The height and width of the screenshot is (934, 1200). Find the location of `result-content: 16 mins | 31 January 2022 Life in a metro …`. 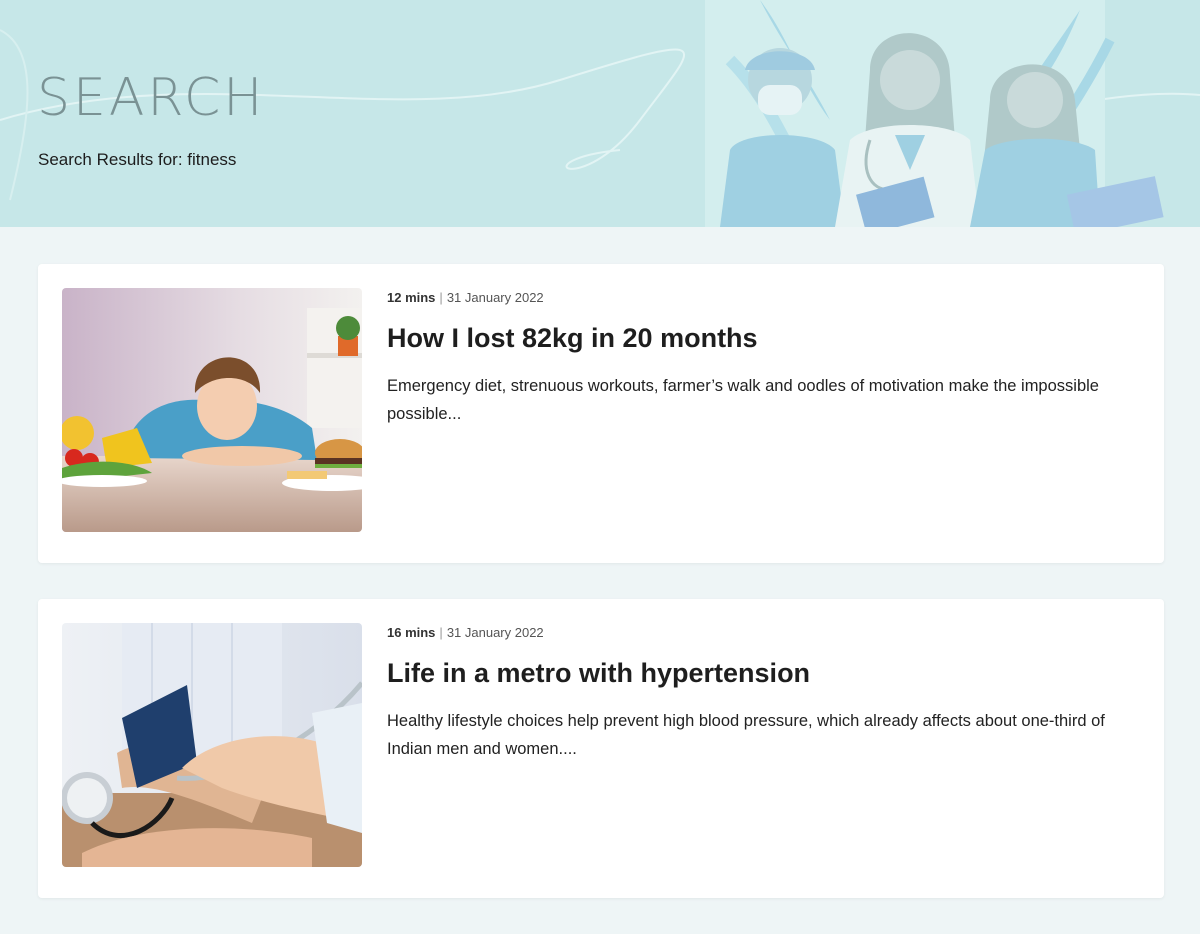

result-content: 16 mins | 31 January 2022 Life in a metro … is located at coordinates (762, 694).